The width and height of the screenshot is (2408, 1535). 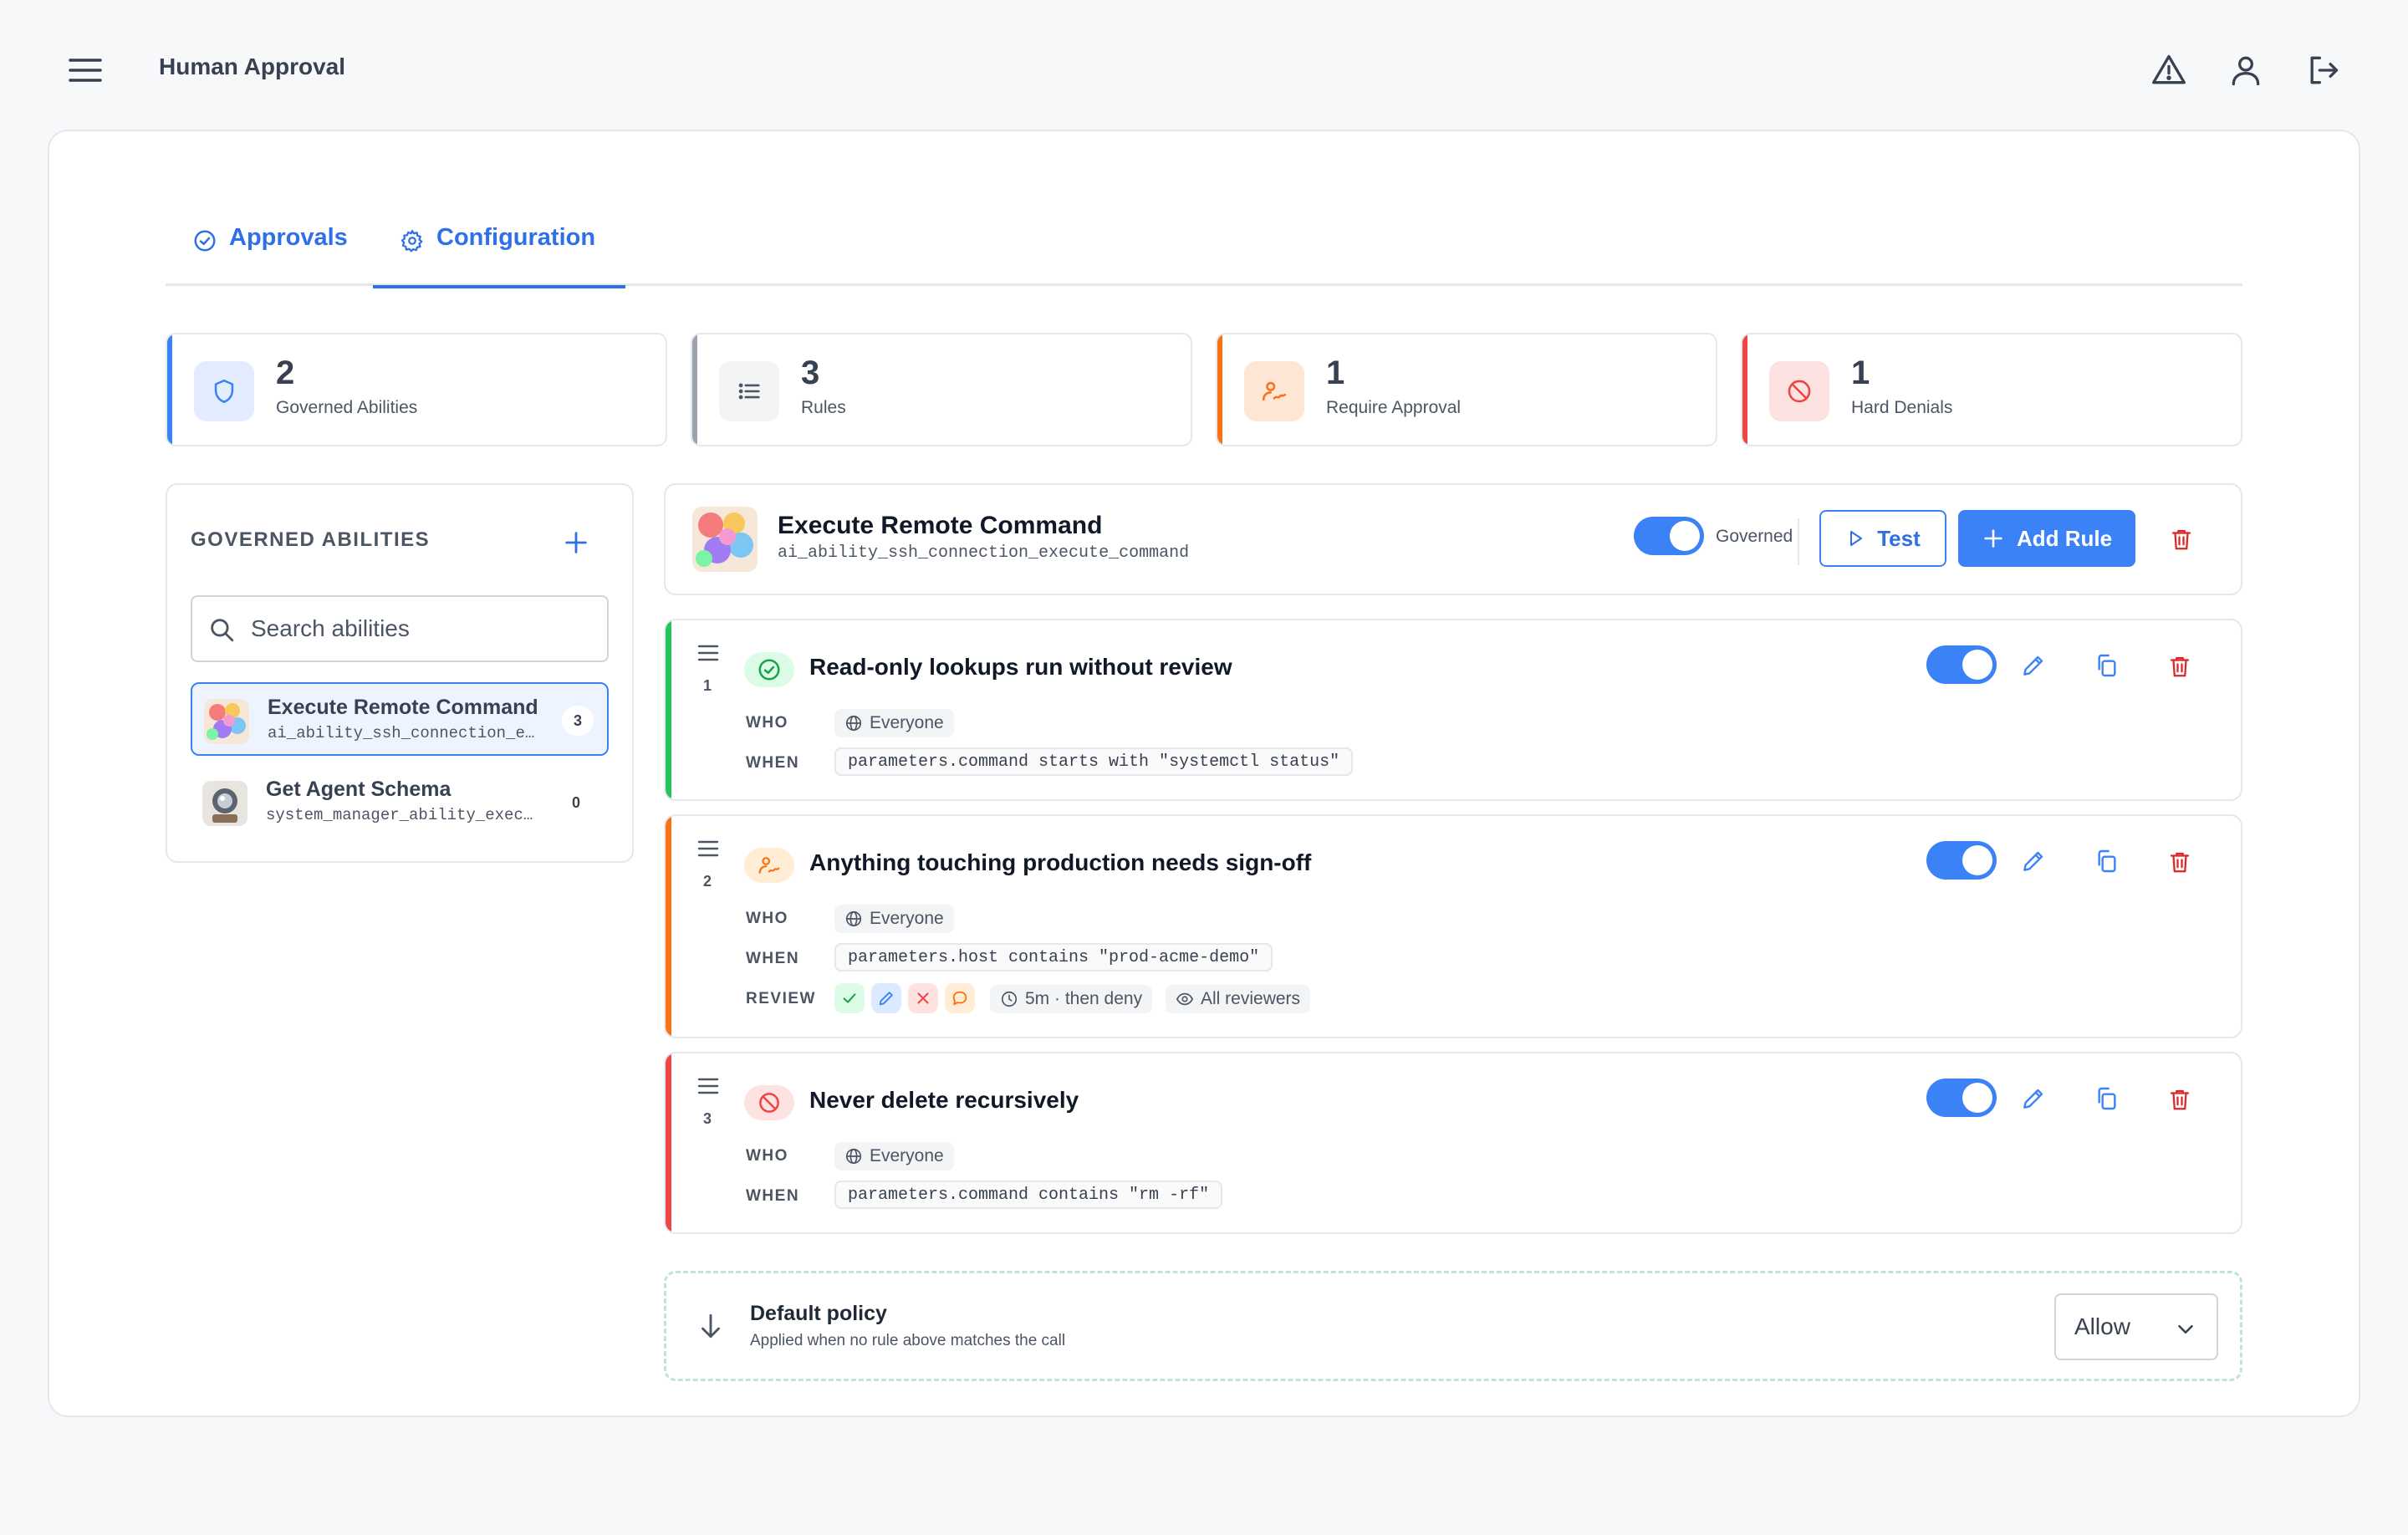 What do you see at coordinates (252, 66) in the screenshot?
I see `app-title: Human Approval` at bounding box center [252, 66].